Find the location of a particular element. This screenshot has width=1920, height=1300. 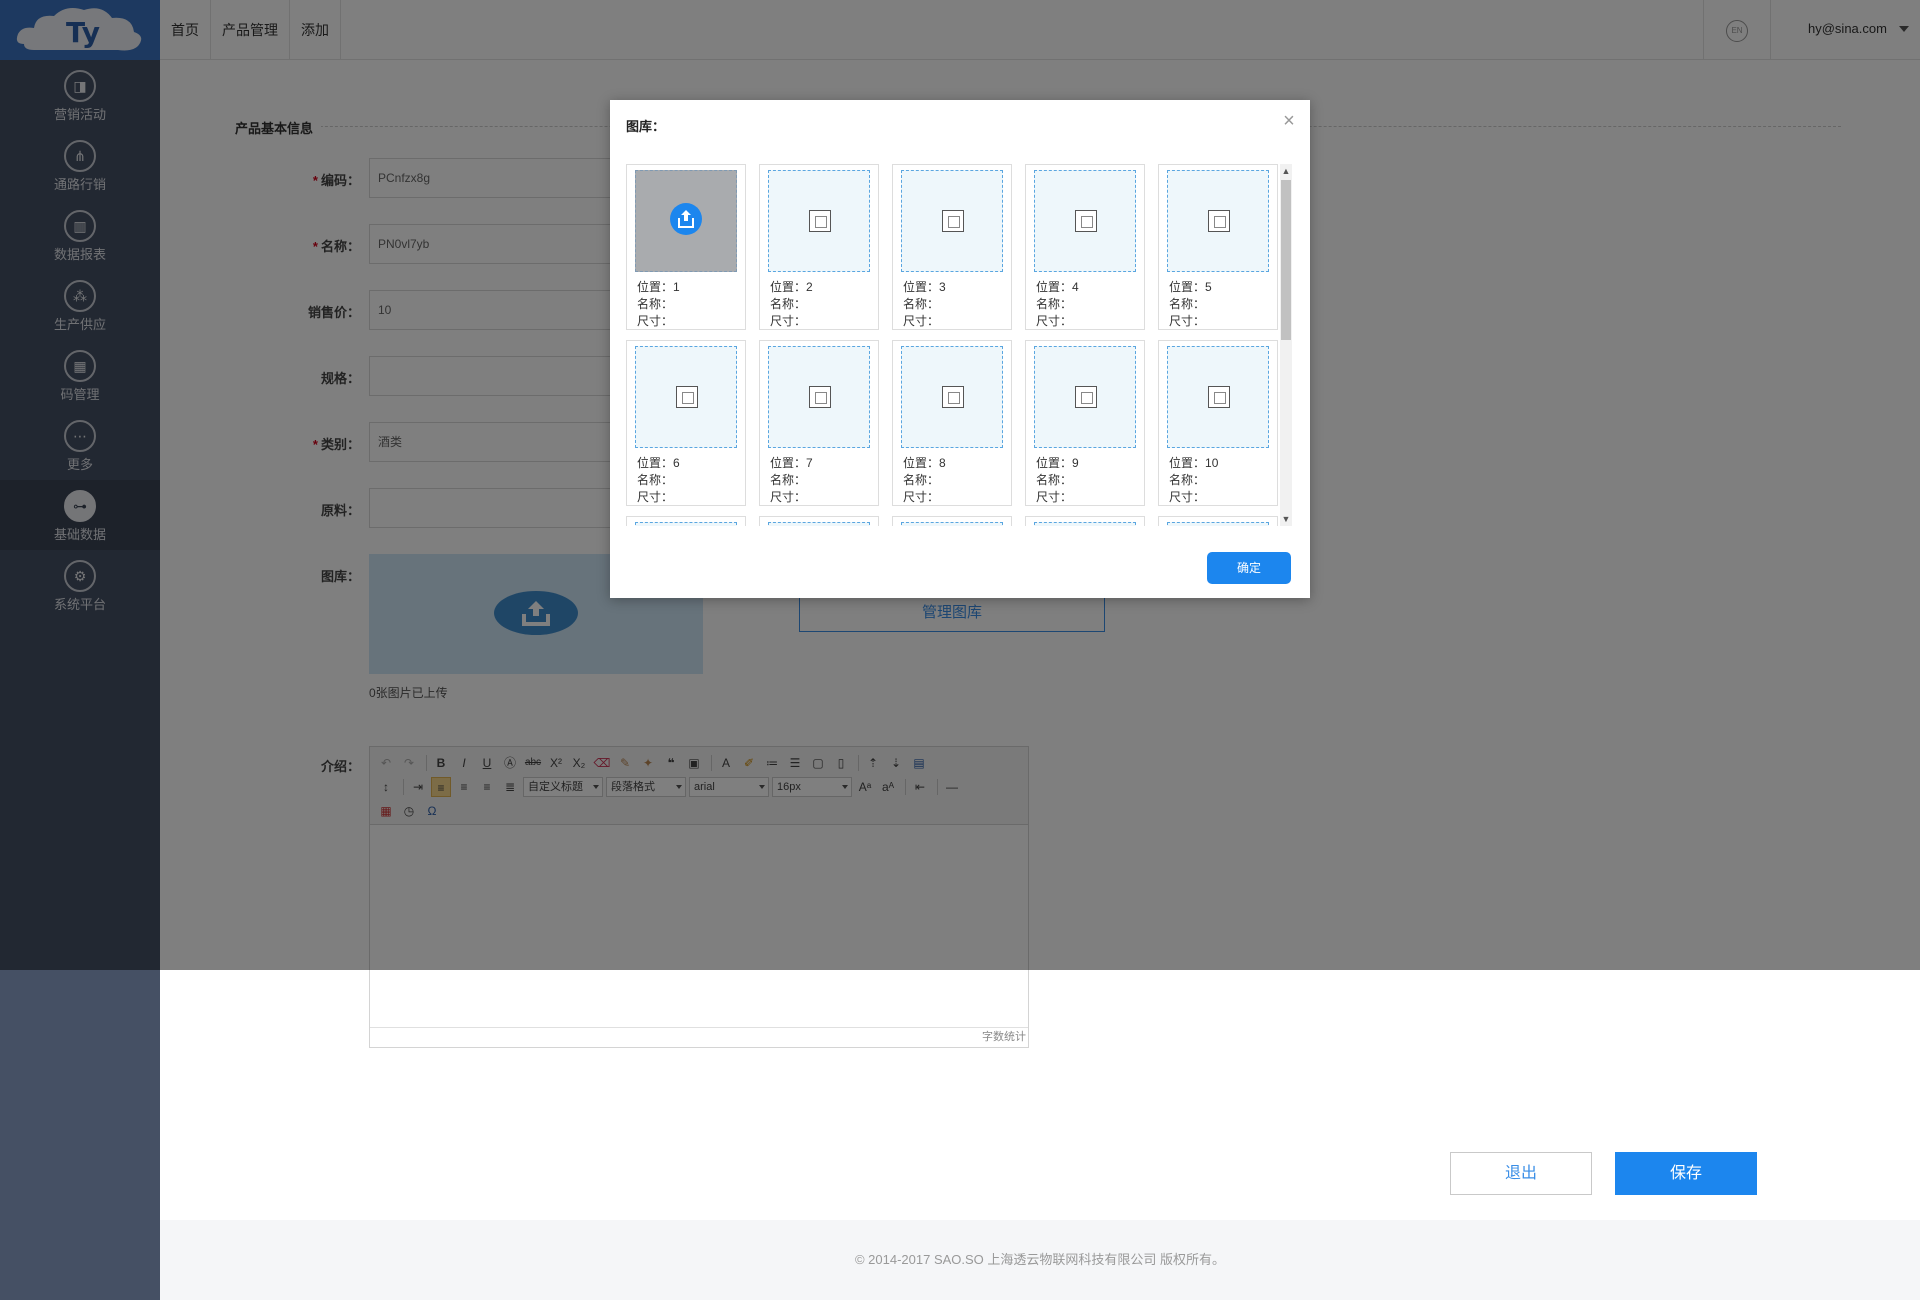

slot-info: 位置：10 is located at coordinates (1193, 463).